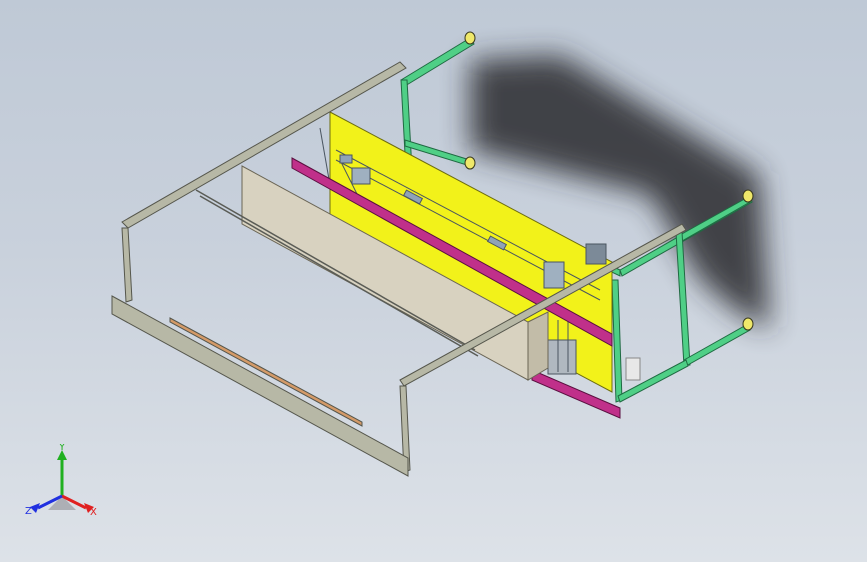 The image size is (867, 562). I want to click on x-axis-label: X, so click(93, 512).